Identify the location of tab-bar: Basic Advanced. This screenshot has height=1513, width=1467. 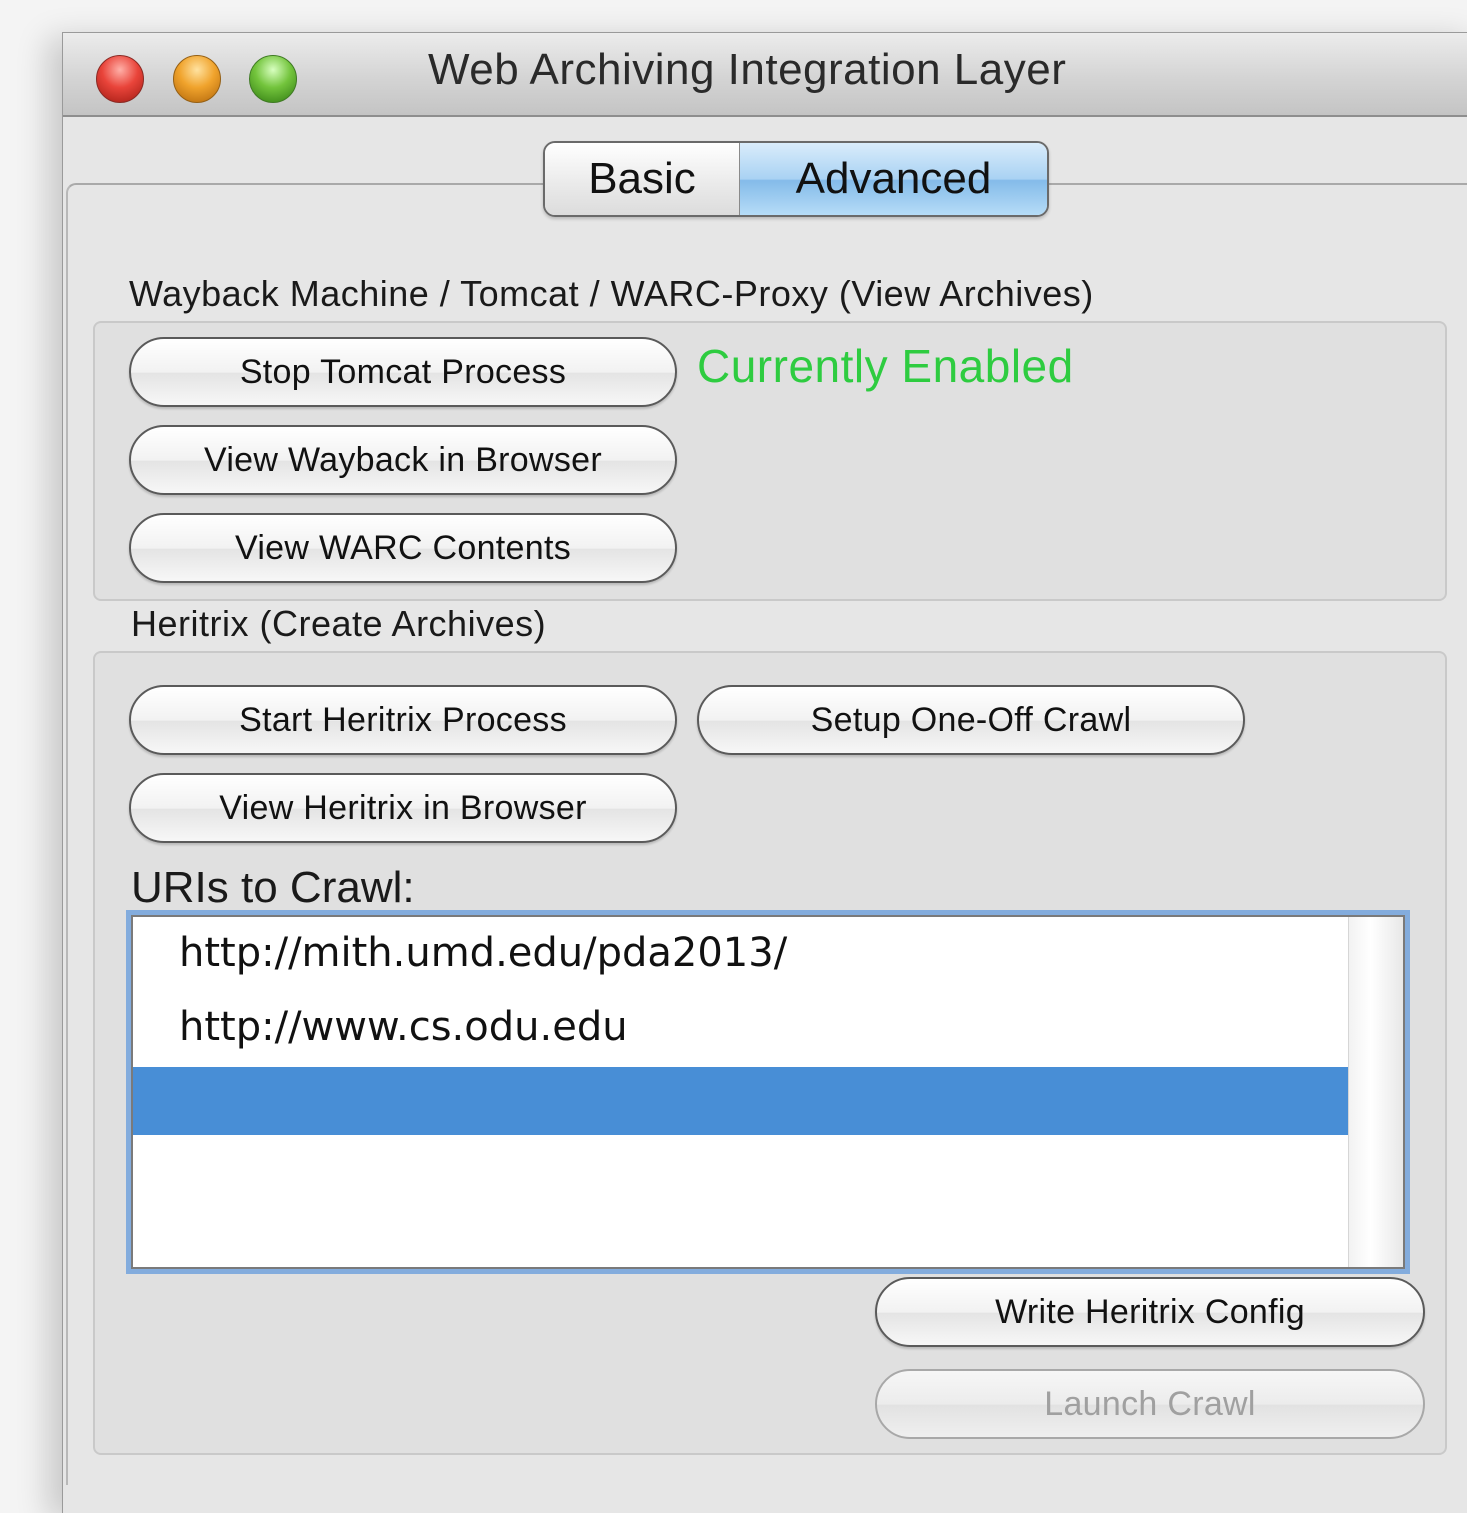
(796, 179).